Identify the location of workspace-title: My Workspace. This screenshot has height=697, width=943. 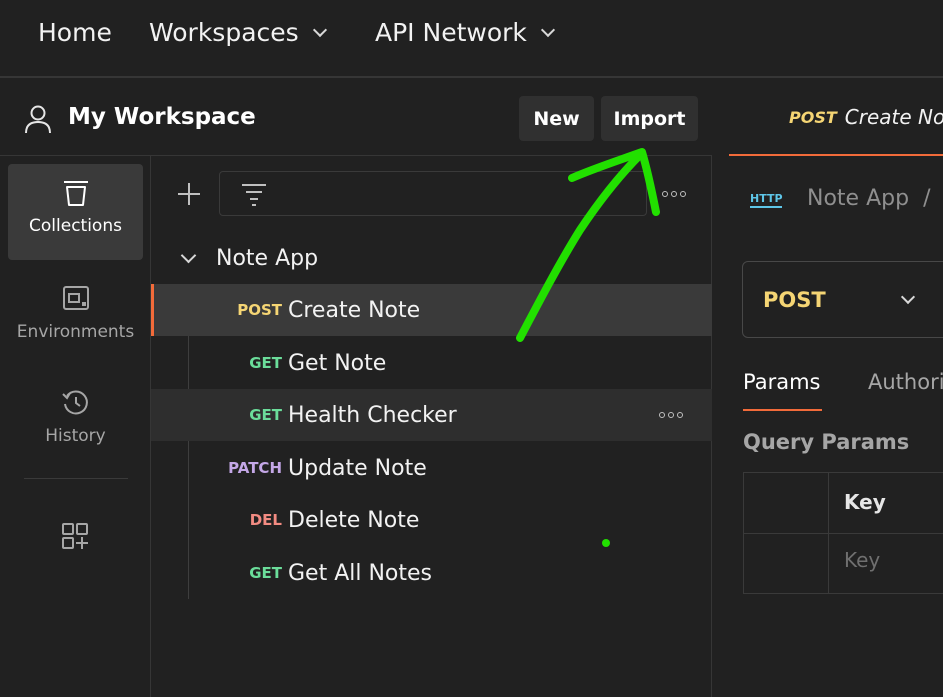
(162, 117).